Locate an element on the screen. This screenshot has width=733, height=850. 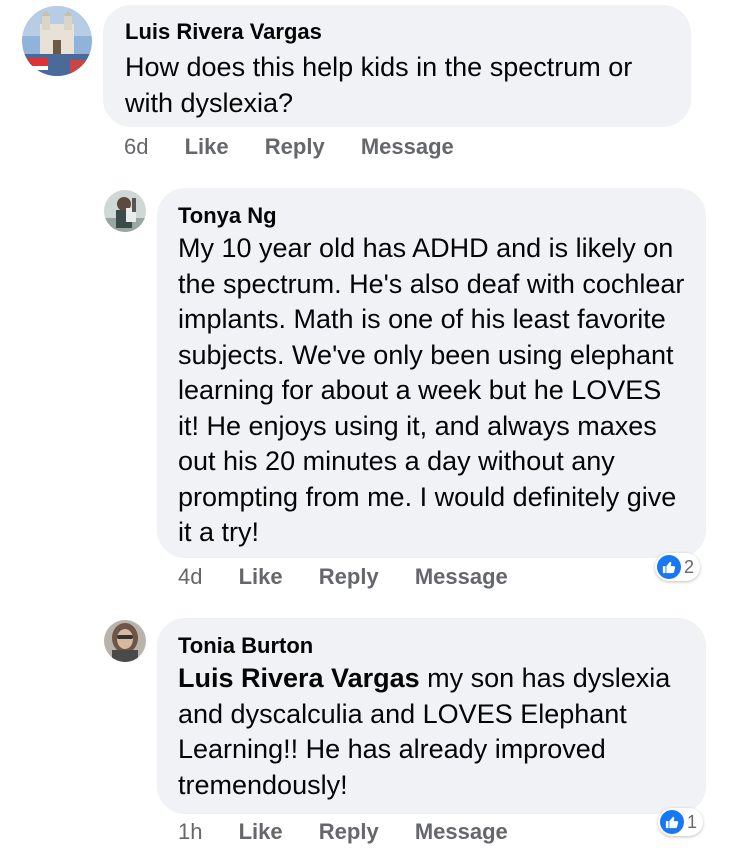
church-photo-avatar-icon is located at coordinates (57, 41).